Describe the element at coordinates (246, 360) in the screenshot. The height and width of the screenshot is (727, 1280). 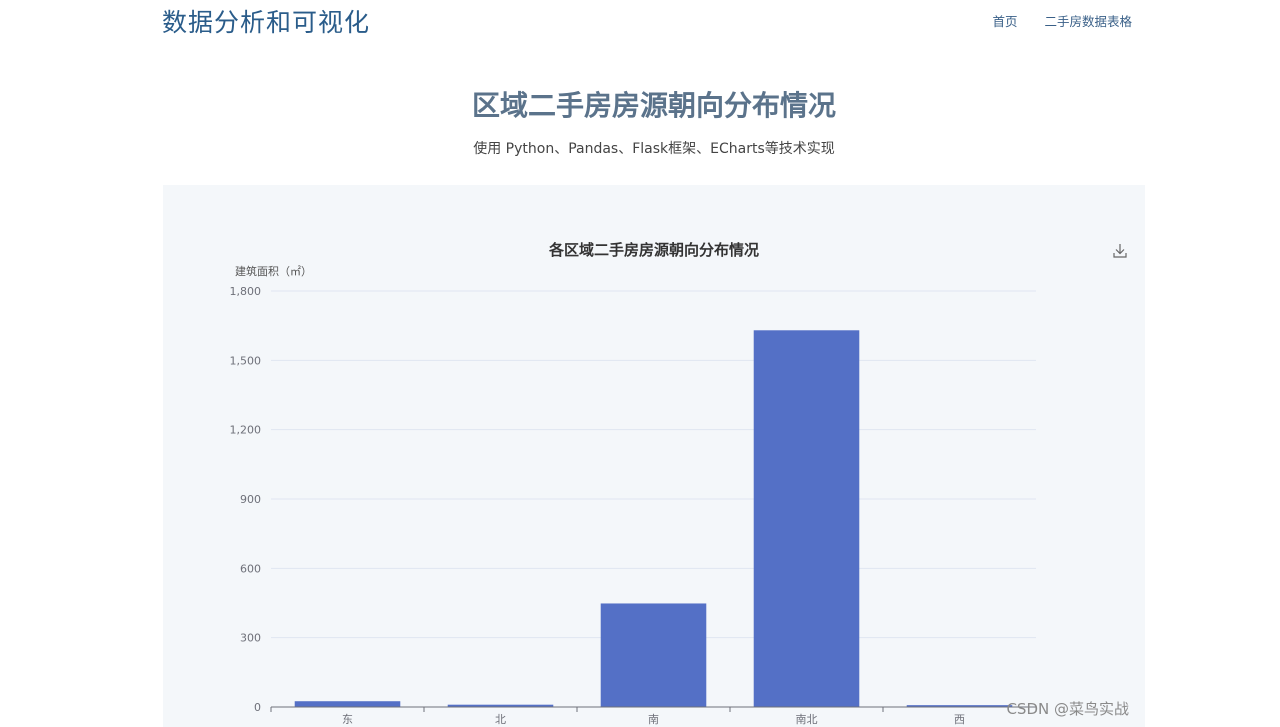
I see `y-tick-label: 1,500` at that location.